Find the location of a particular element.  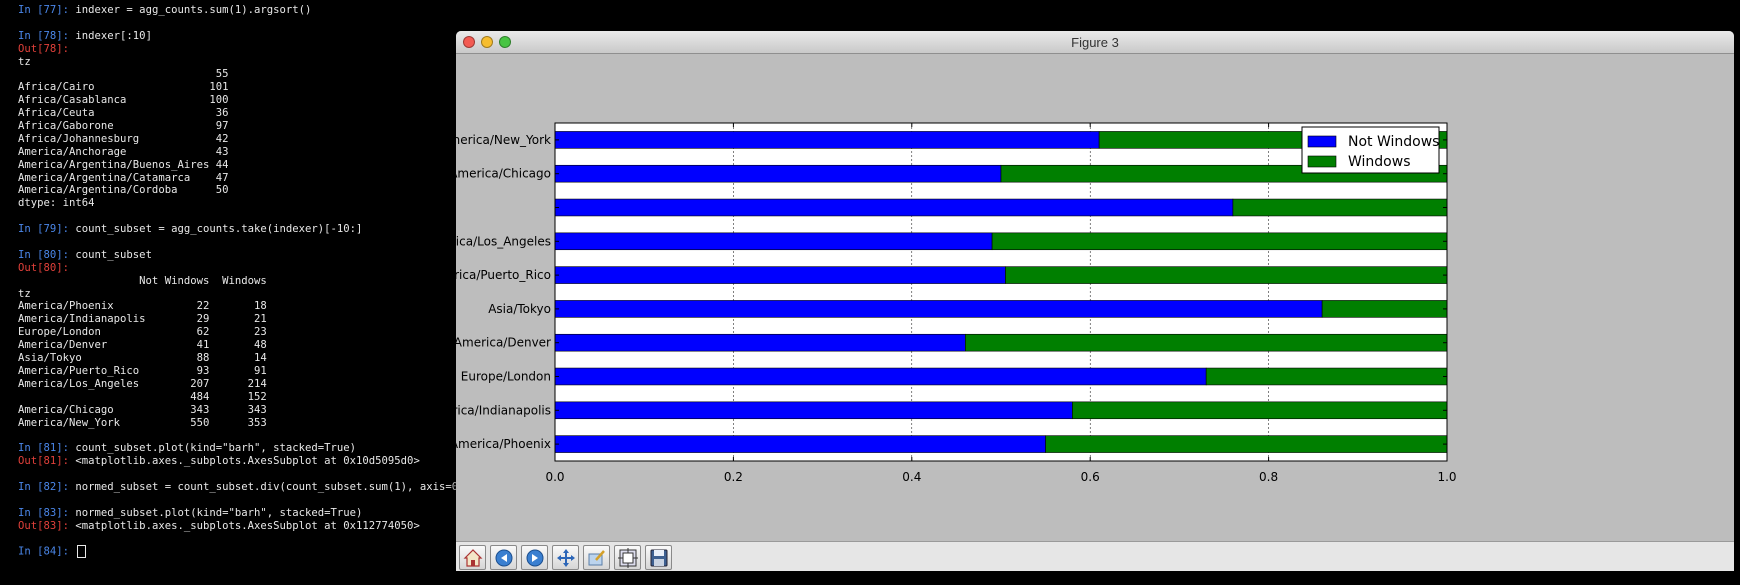

terminal-line: America/Phoenix 22 18 is located at coordinates (241, 306).